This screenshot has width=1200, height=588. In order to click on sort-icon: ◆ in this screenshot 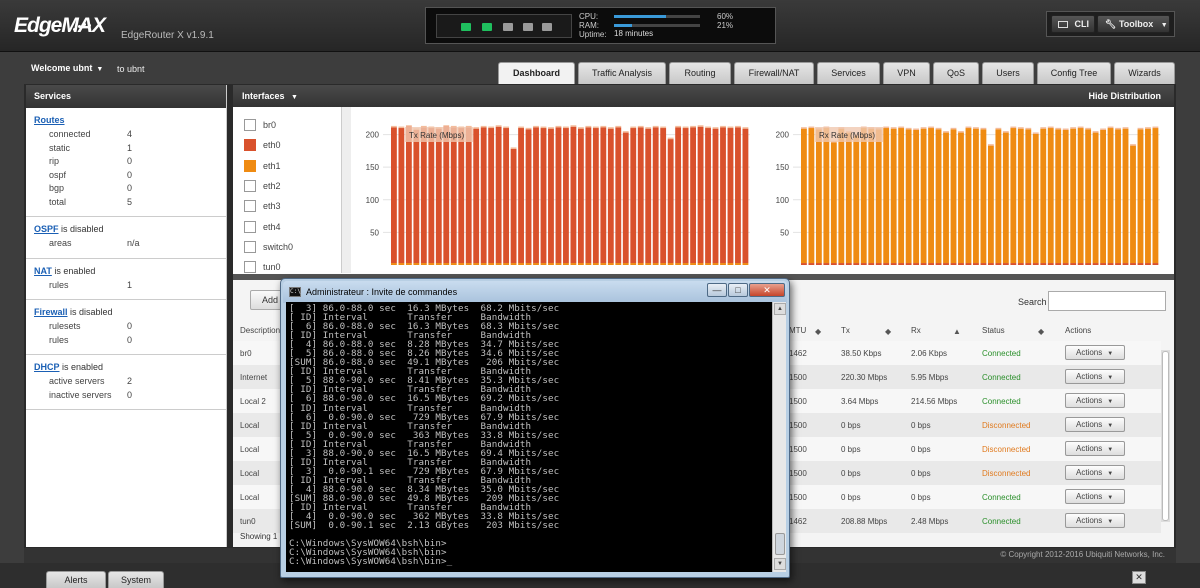, I will do `click(1041, 331)`.